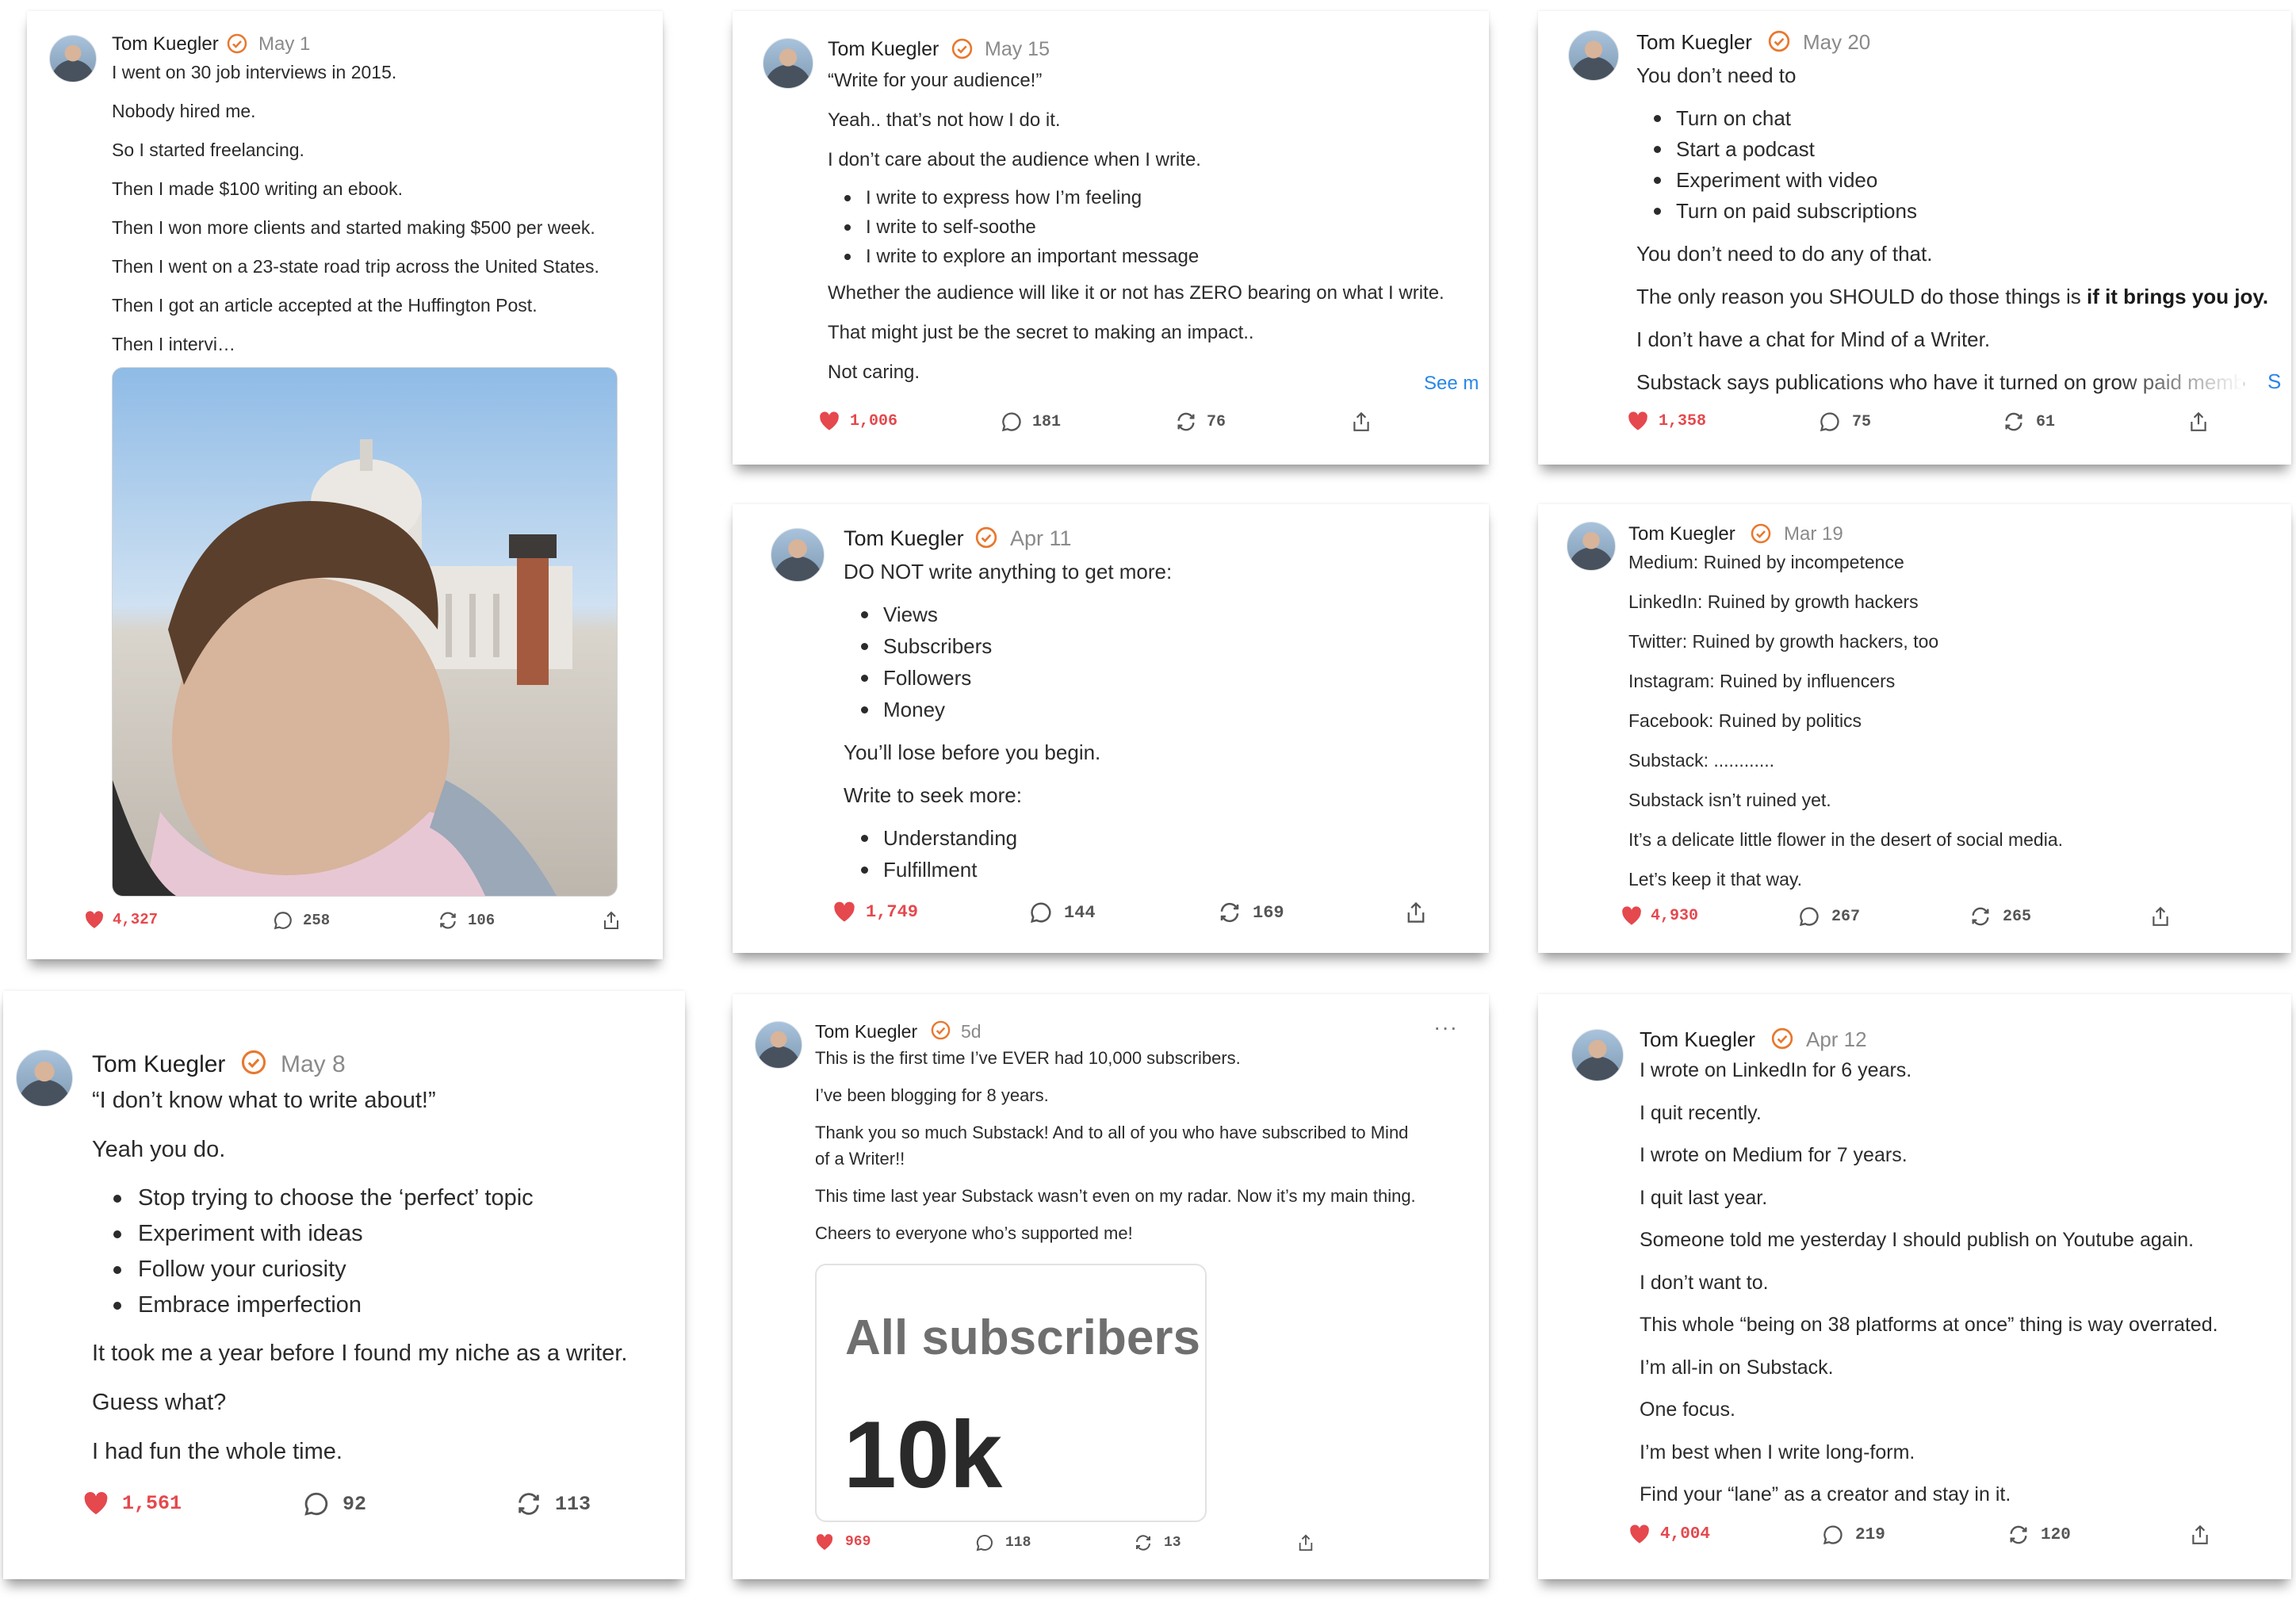  Describe the element at coordinates (1837, 42) in the screenshot. I see `post-date: May 20` at that location.